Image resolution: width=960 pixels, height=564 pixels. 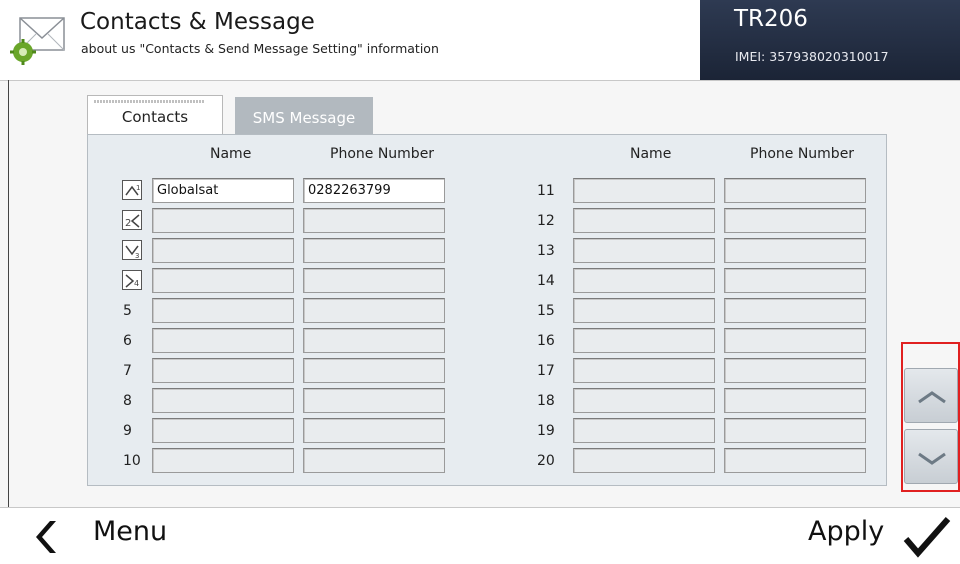 What do you see at coordinates (546, 401) in the screenshot?
I see `row-number: 18` at bounding box center [546, 401].